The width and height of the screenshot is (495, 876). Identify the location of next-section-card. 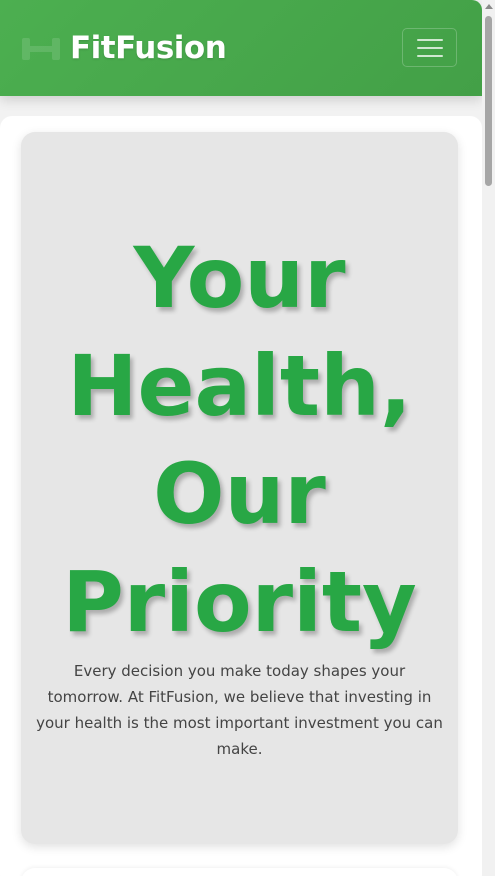
(239, 872).